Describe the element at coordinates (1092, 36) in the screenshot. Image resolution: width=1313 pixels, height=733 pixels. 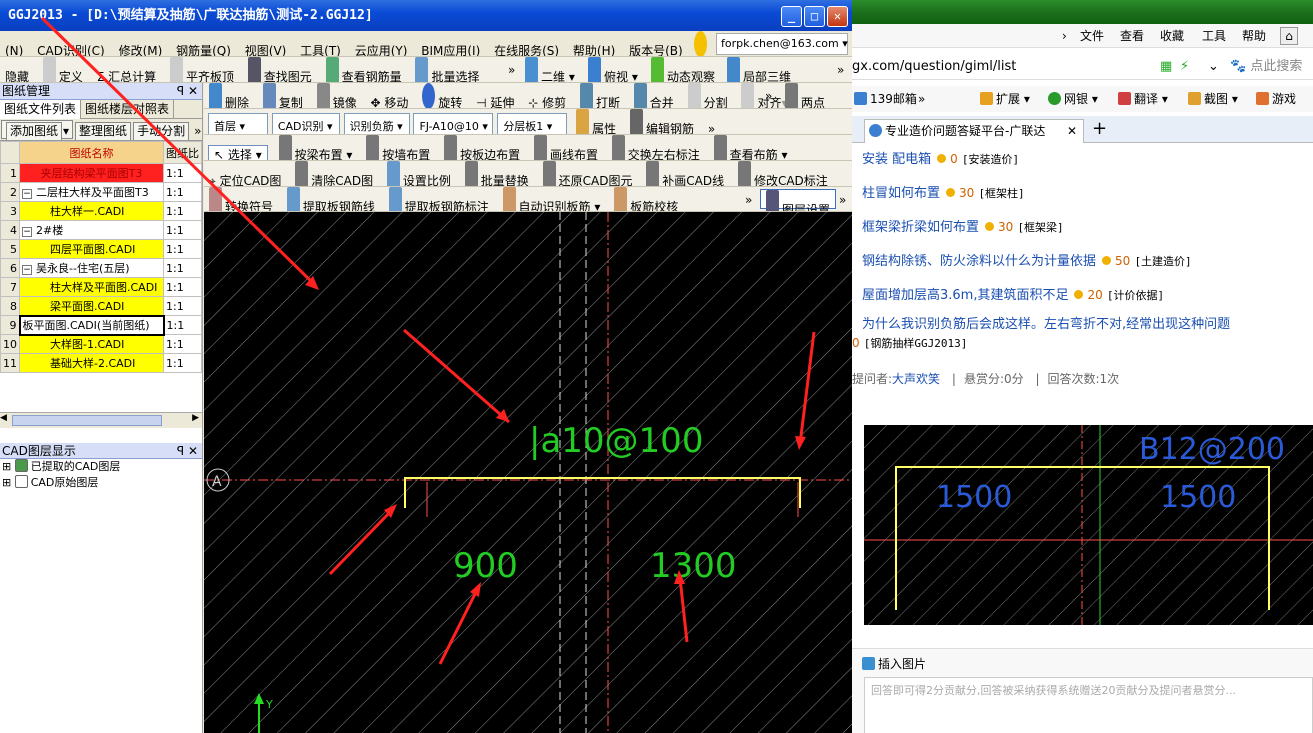
I see `browser-menu-item: 文件` at that location.